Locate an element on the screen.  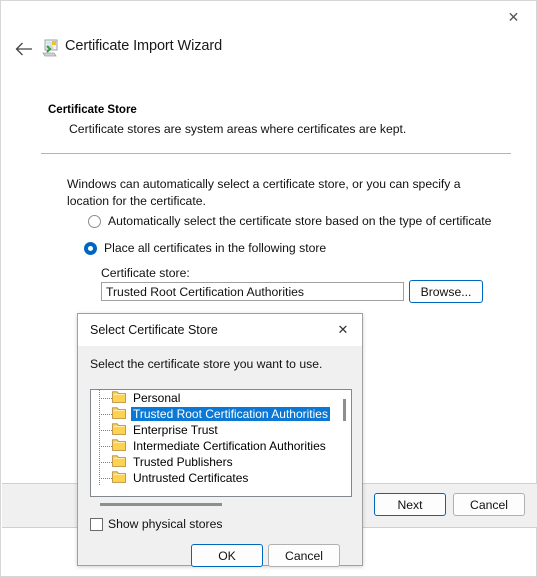
listbox-horizontal-scrollbar is located at coordinates (221, 505).